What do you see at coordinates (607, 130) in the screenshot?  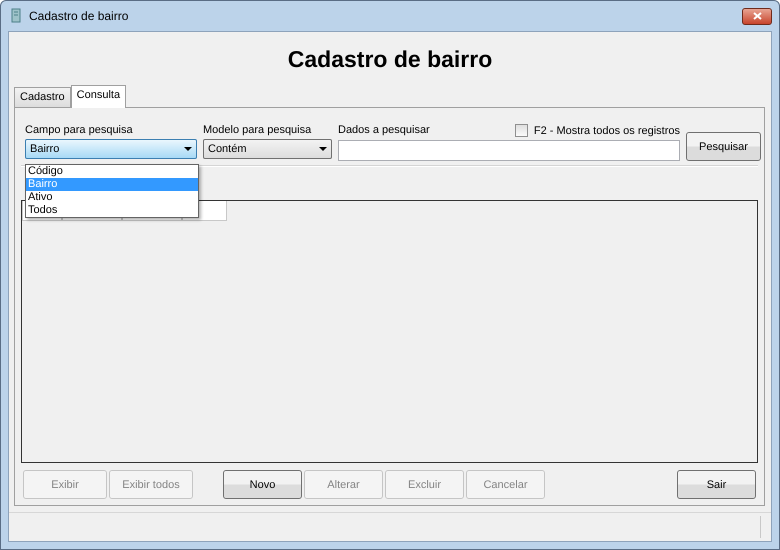 I see `checkbox-label: F2 - Mostra todos os registros` at bounding box center [607, 130].